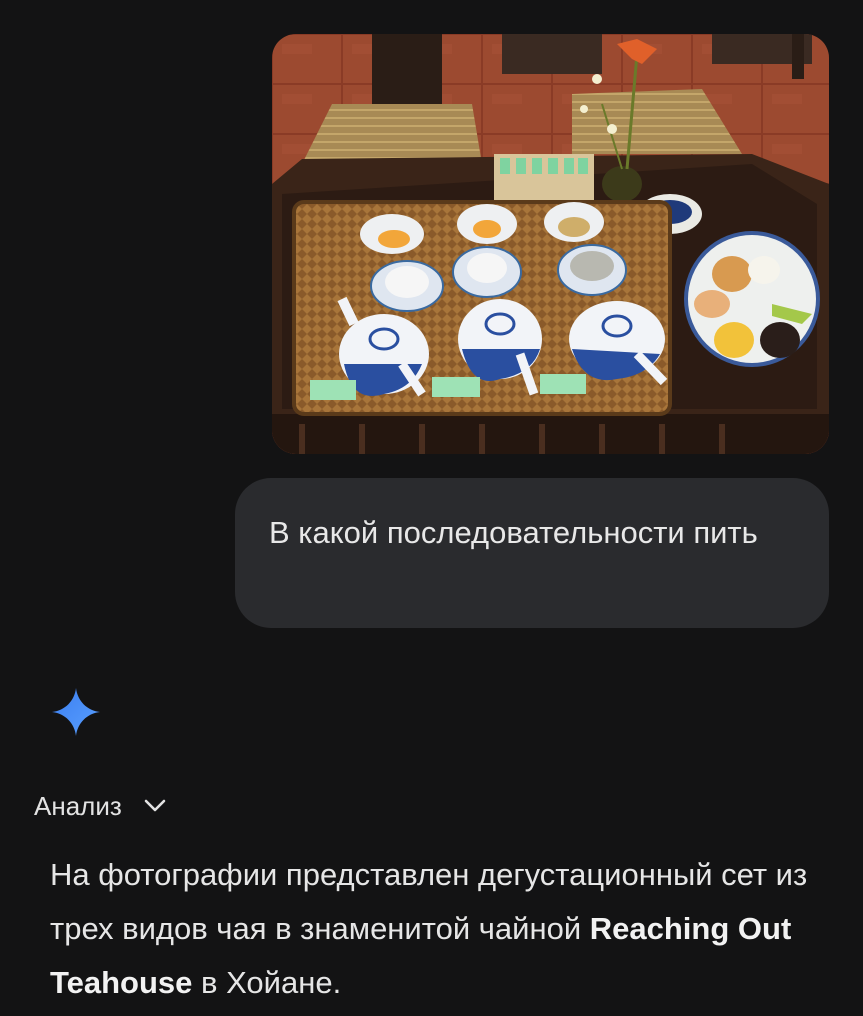 The width and height of the screenshot is (863, 1016). Describe the element at coordinates (78, 805) in the screenshot. I see `analysis-label: Анализ` at that location.